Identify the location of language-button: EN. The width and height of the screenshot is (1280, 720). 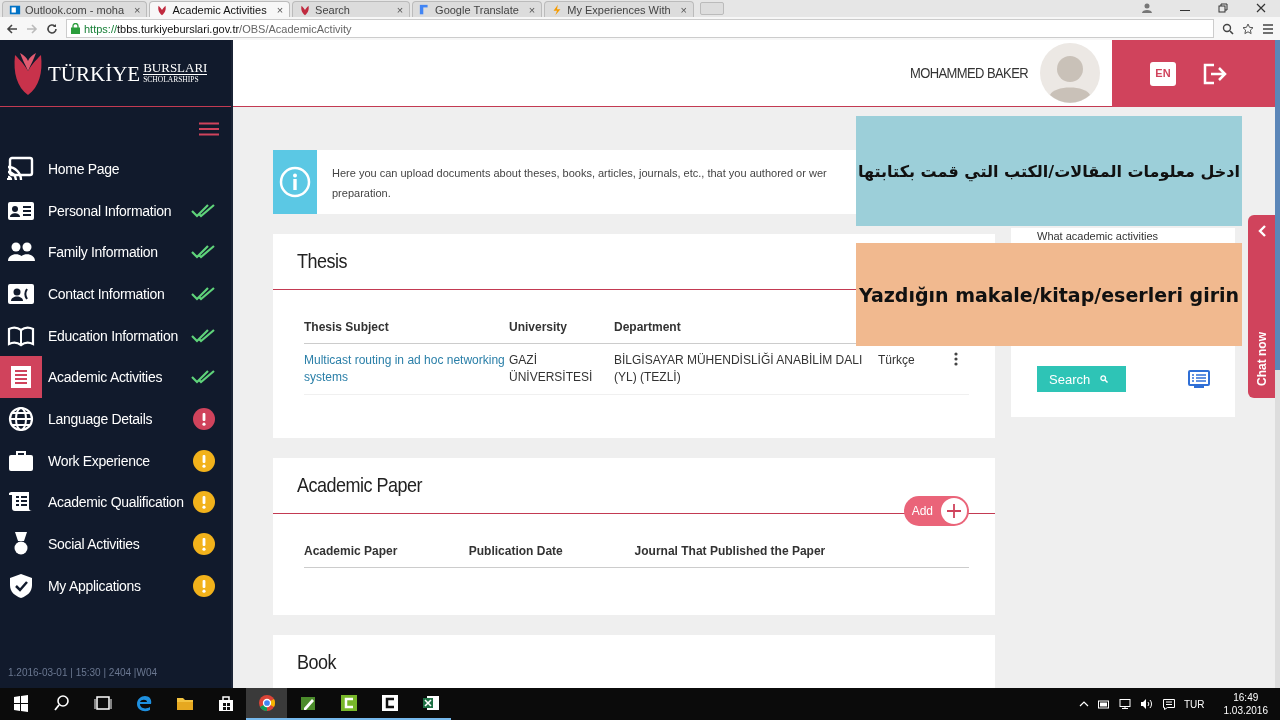
(1163, 73).